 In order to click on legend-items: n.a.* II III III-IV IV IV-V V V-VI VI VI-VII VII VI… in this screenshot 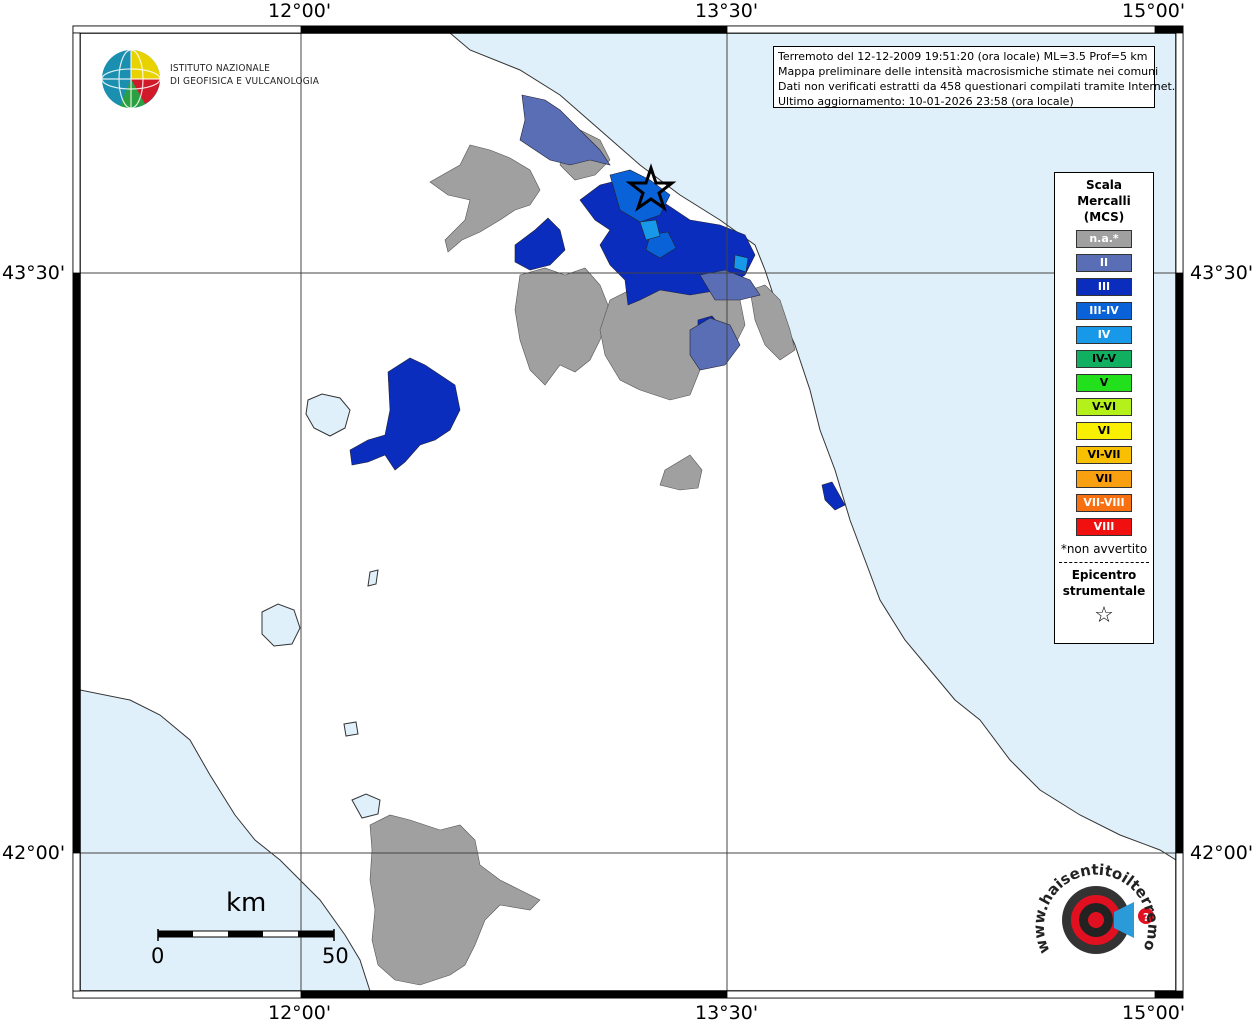, I will do `click(1104, 383)`.